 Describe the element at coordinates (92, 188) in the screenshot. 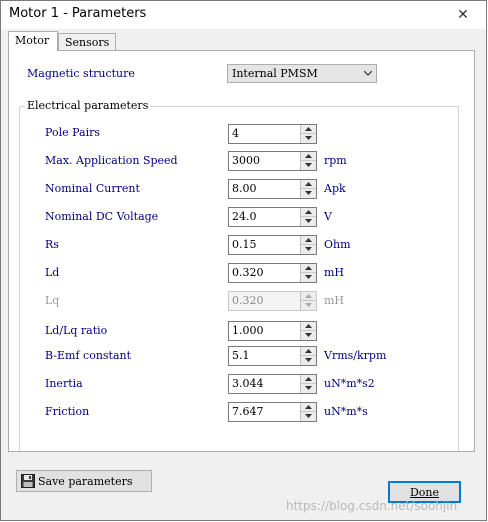

I see `nominal-current-label: Nominal Current` at that location.